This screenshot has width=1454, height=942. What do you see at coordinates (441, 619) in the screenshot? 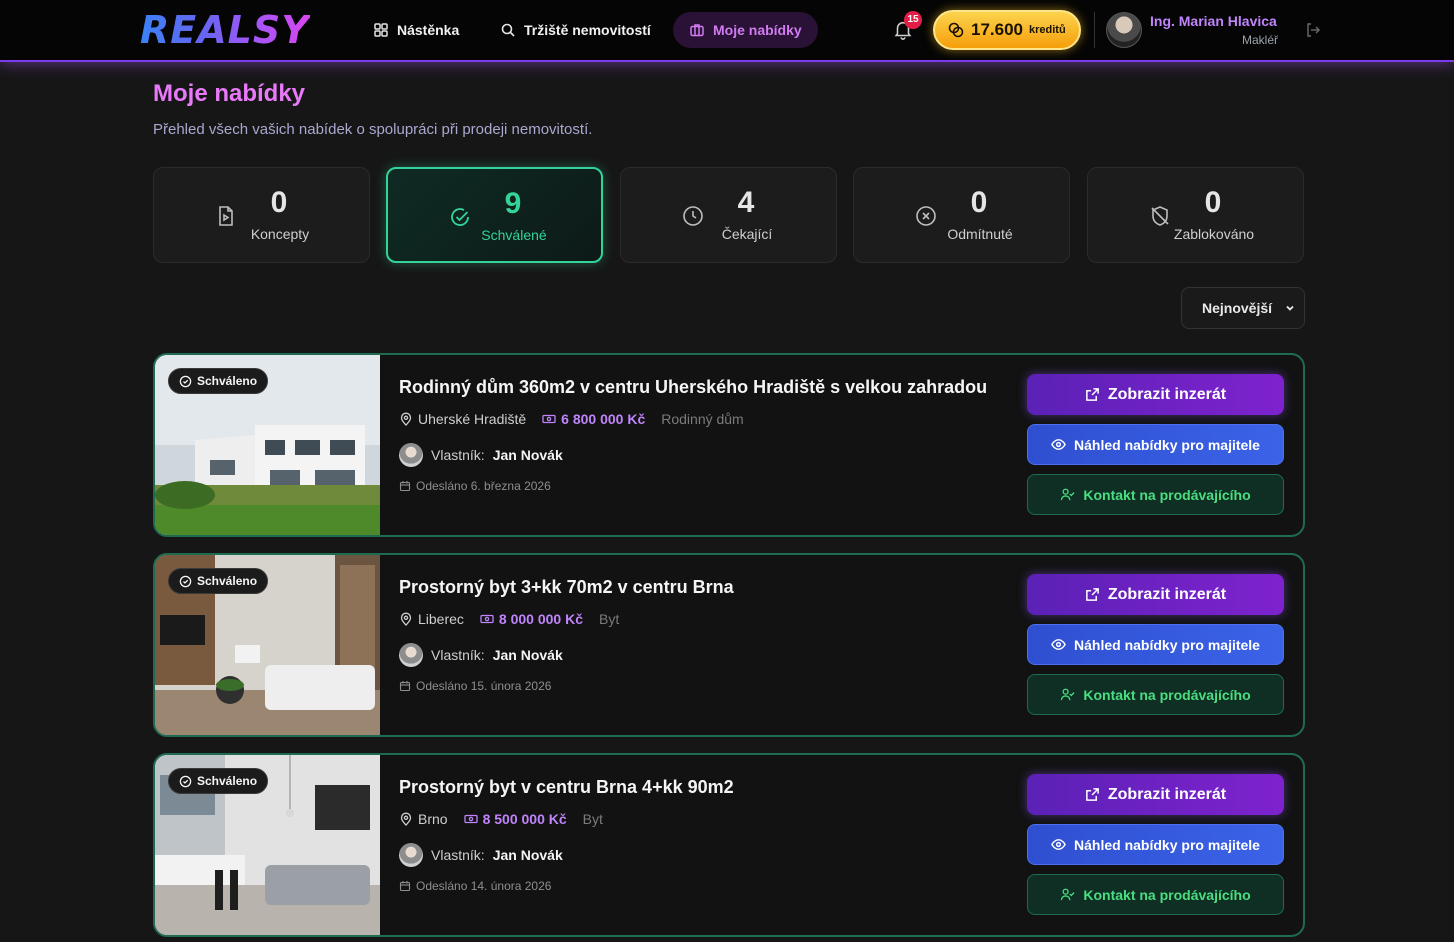
I see `offer-location-text: Liberec` at bounding box center [441, 619].